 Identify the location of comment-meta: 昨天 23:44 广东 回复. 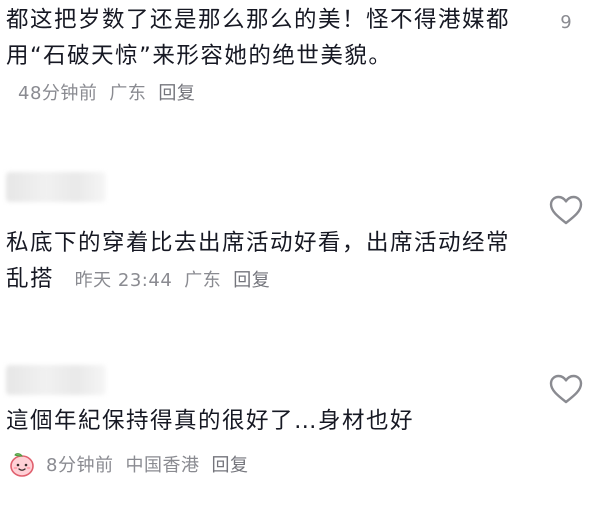
(167, 280).